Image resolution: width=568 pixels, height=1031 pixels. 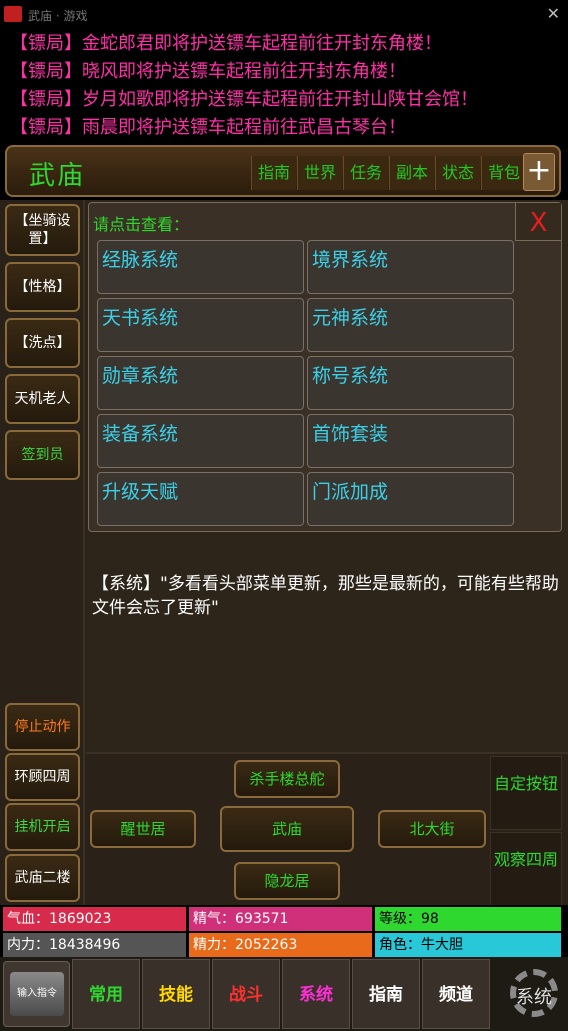 What do you see at coordinates (94, 945) in the screenshot?
I see `stat-internal-force: 内力：18438496` at bounding box center [94, 945].